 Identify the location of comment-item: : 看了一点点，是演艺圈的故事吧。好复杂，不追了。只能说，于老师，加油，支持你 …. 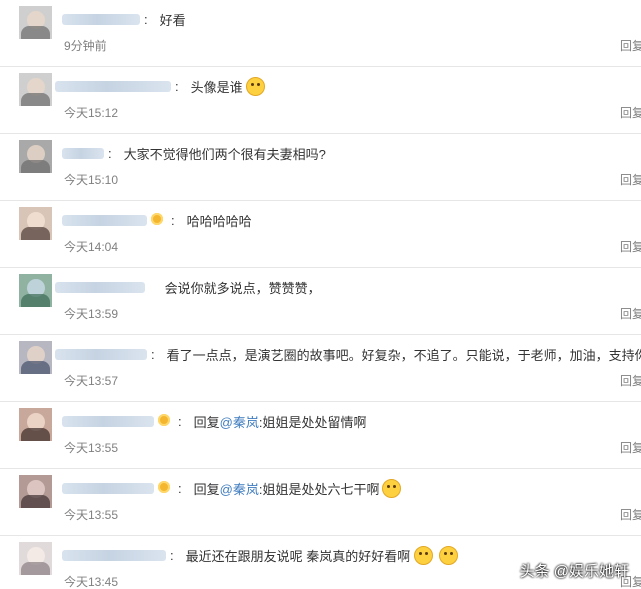
(320, 368).